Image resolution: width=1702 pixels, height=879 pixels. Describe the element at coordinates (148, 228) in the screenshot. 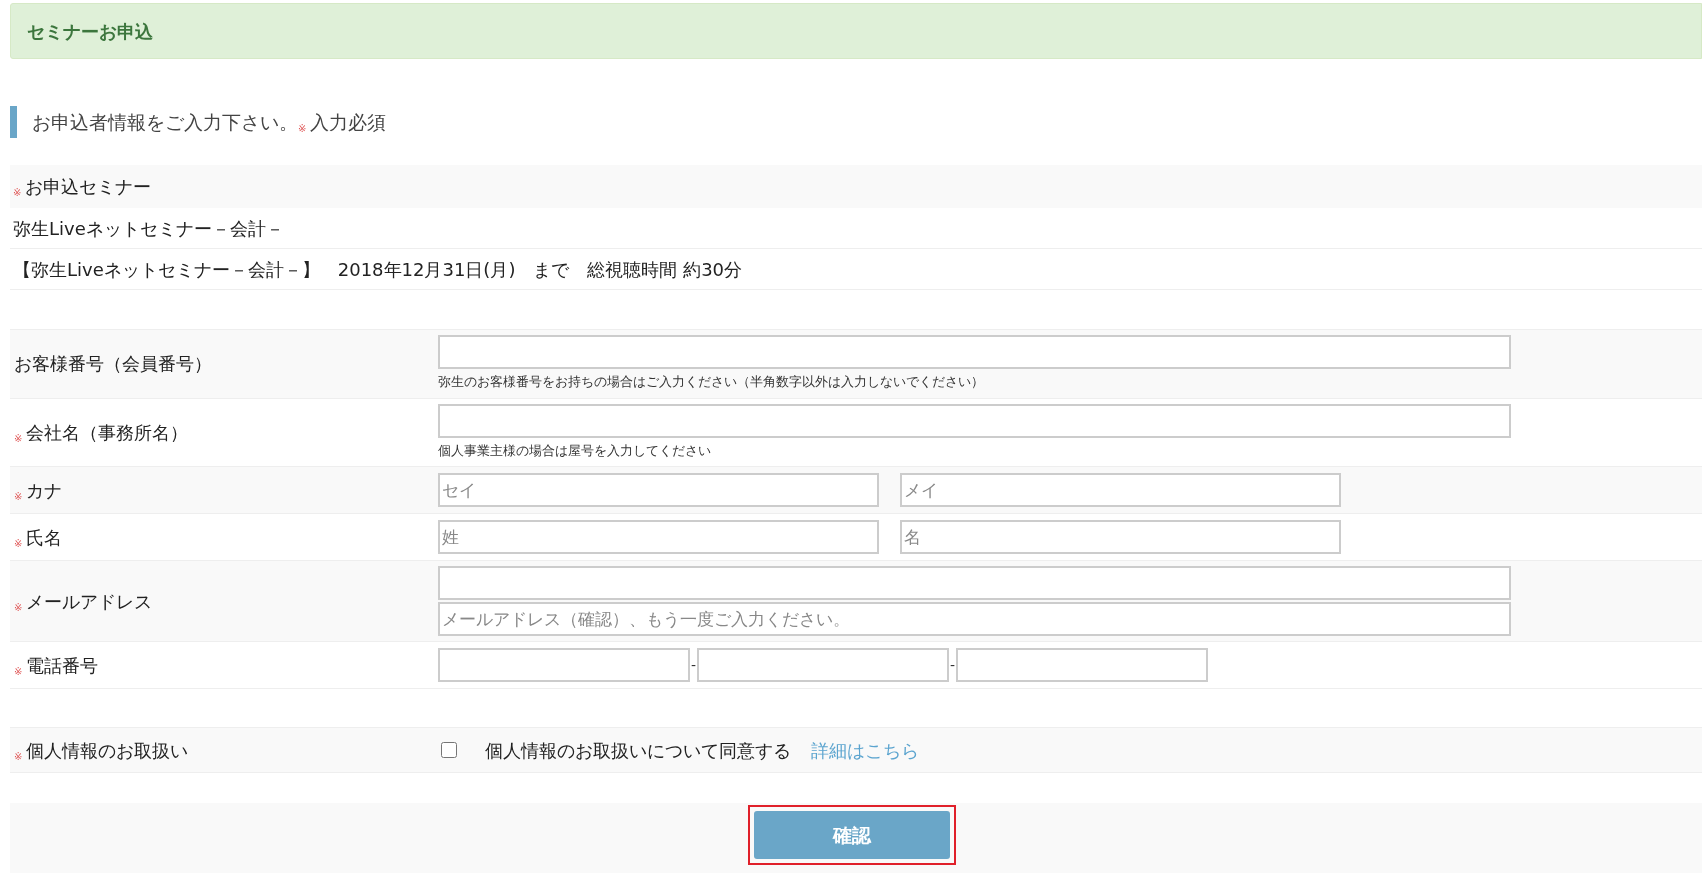

I see `seminar-text: 弥生Liveネットセミナー－会計－` at that location.